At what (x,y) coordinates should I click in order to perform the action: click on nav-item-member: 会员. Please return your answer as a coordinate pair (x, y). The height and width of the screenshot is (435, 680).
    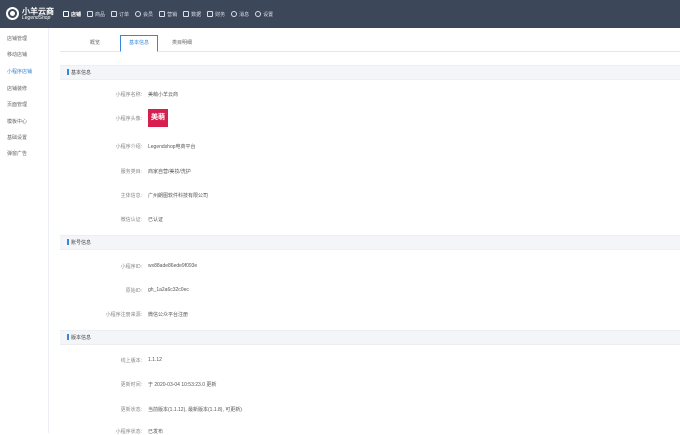
    Looking at the image, I should click on (144, 14).